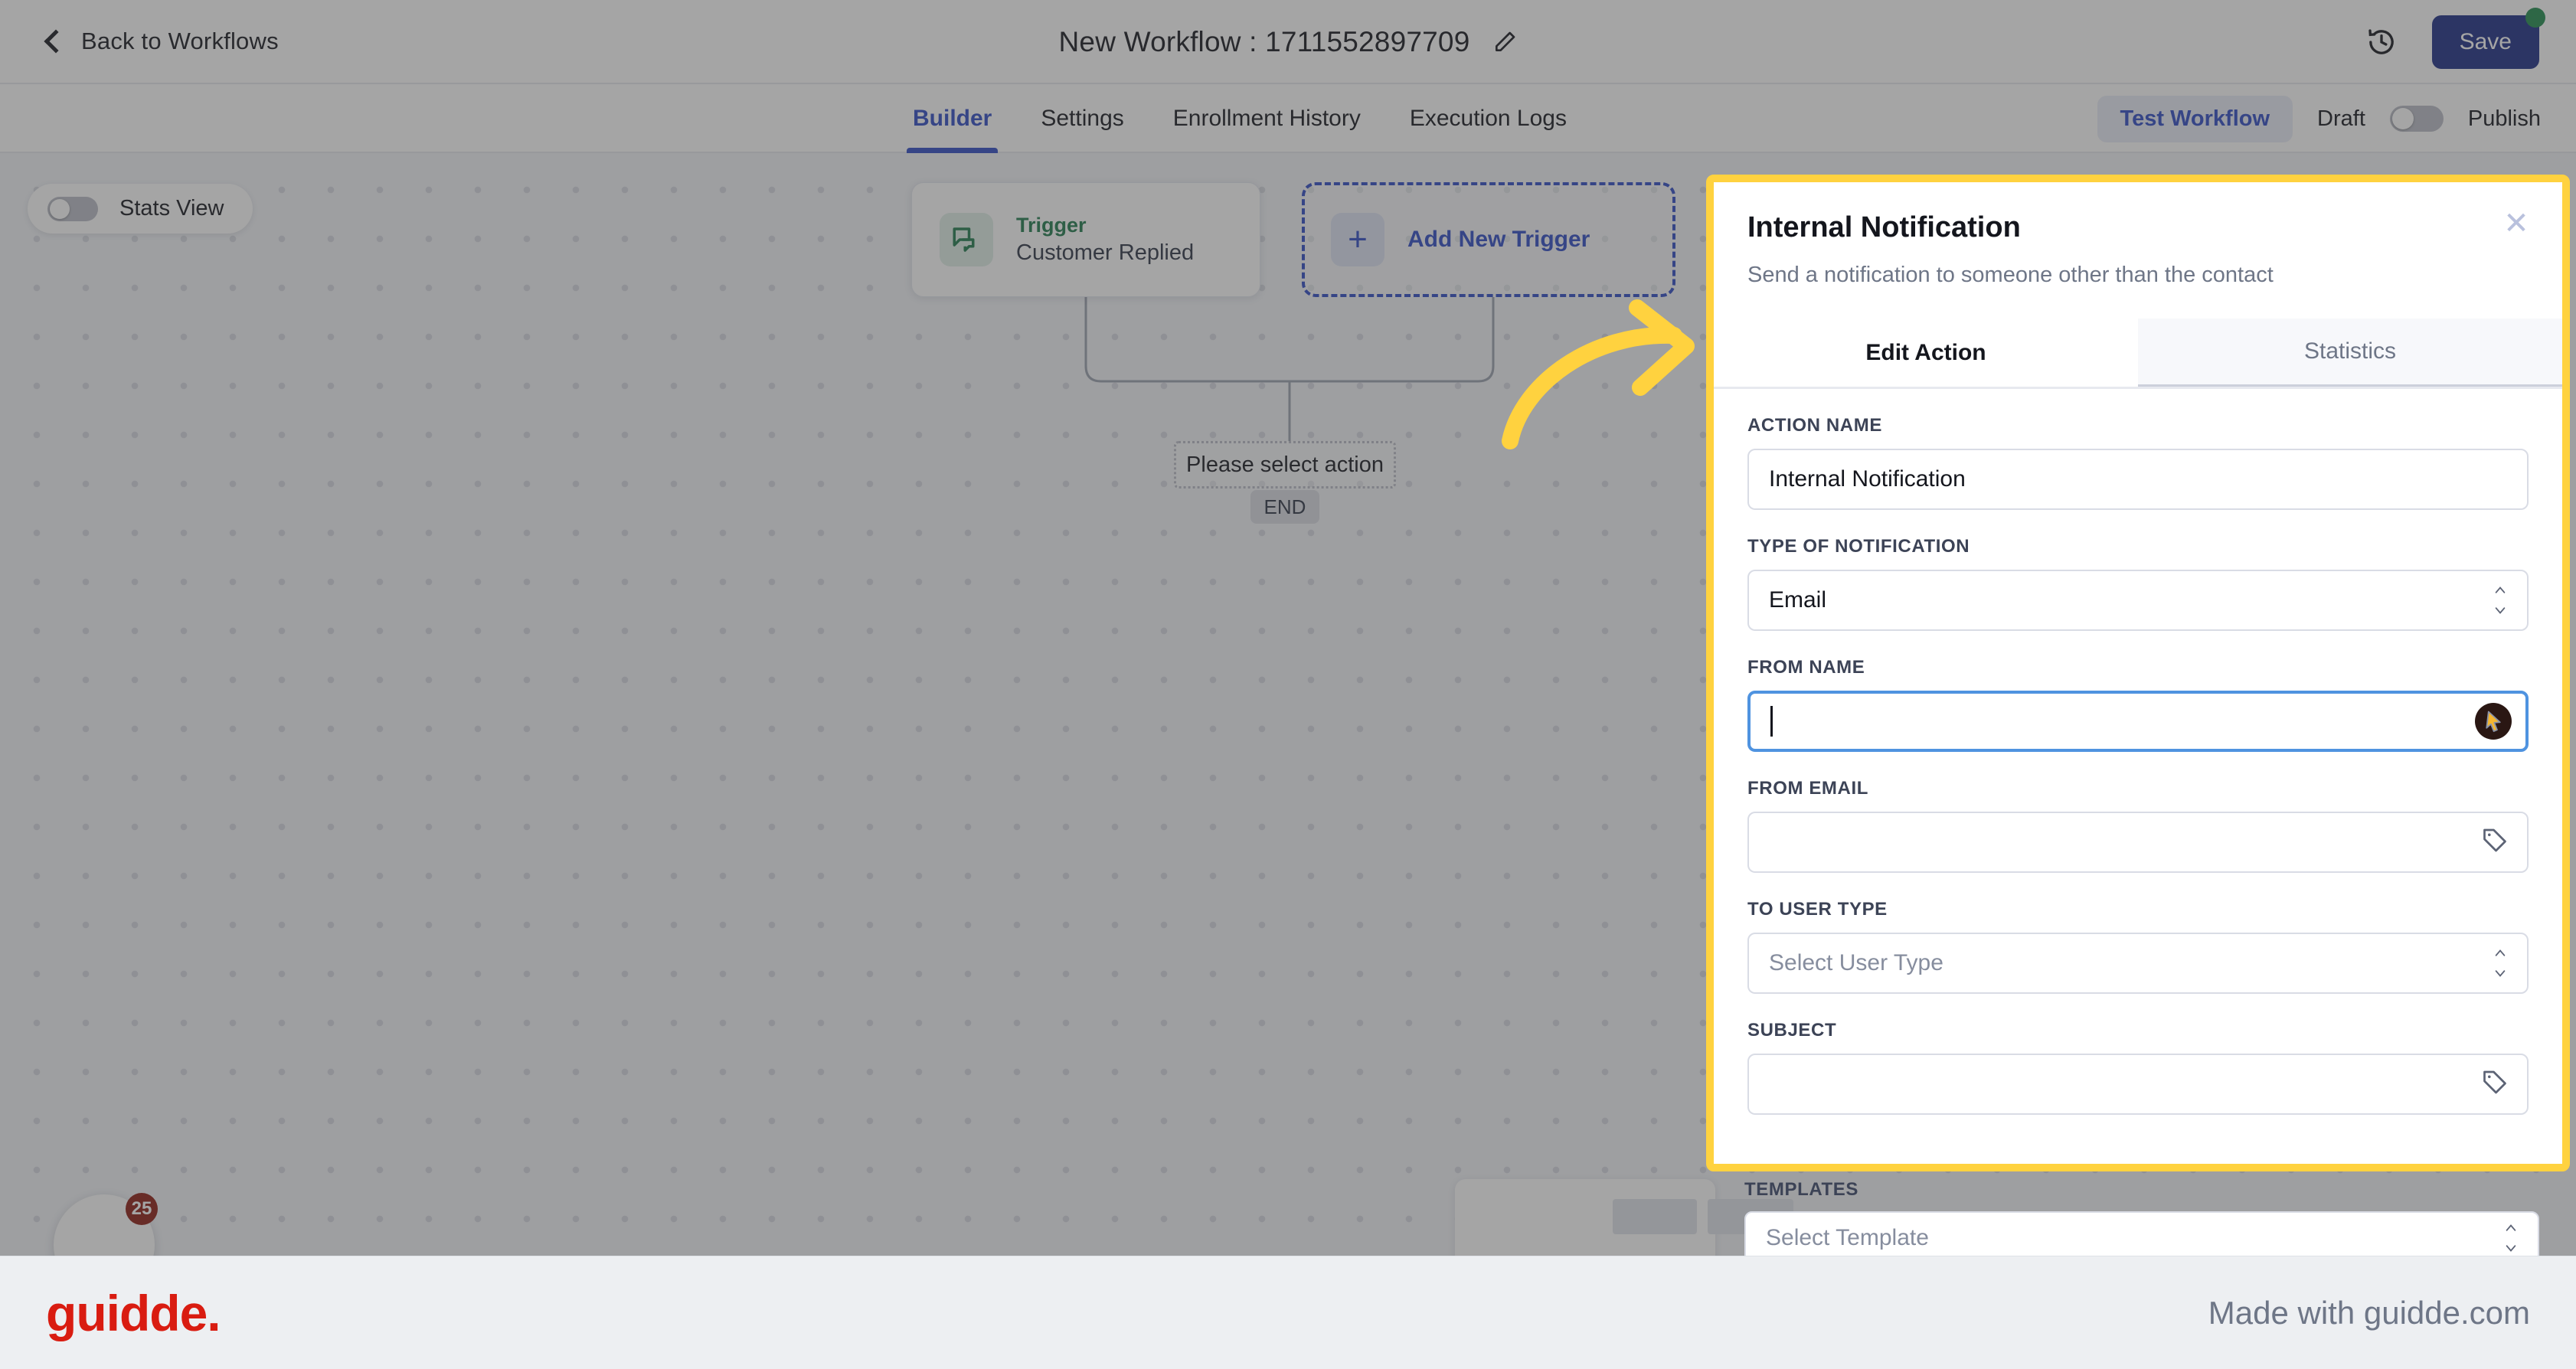  Describe the element at coordinates (1847, 1237) in the screenshot. I see `template-select-placeholder: Select Template` at that location.